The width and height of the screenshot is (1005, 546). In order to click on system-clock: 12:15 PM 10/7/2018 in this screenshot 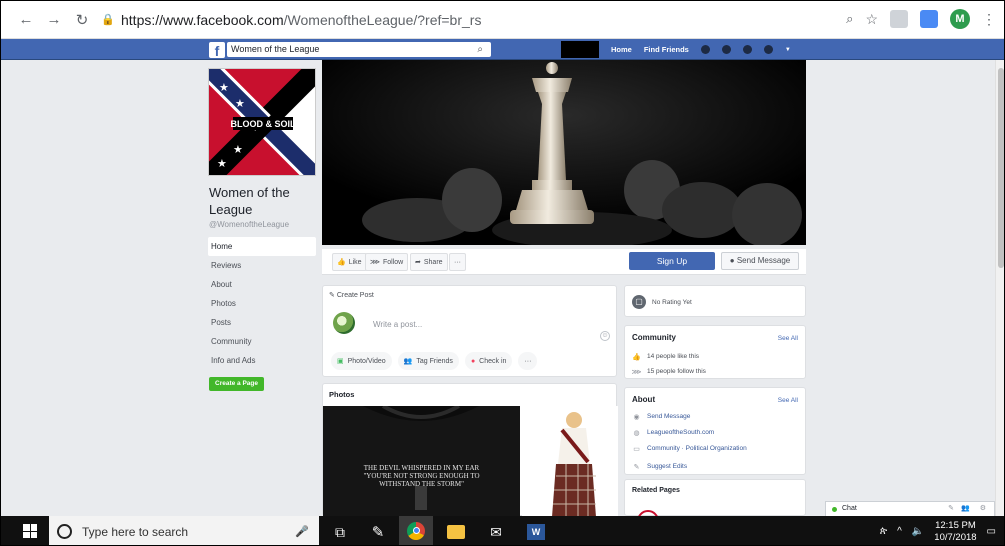, I will do `click(955, 532)`.